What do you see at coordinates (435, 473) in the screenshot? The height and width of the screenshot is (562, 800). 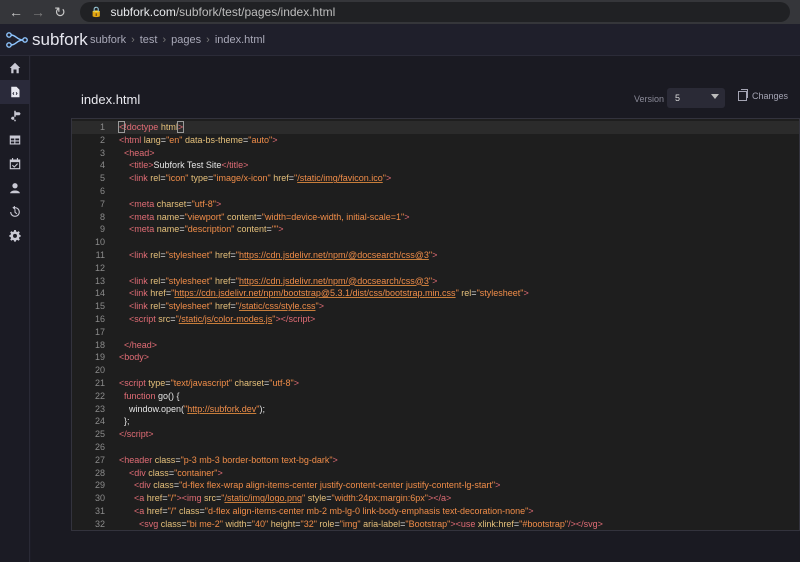 I see `code-line: 28 <div class="container">` at bounding box center [435, 473].